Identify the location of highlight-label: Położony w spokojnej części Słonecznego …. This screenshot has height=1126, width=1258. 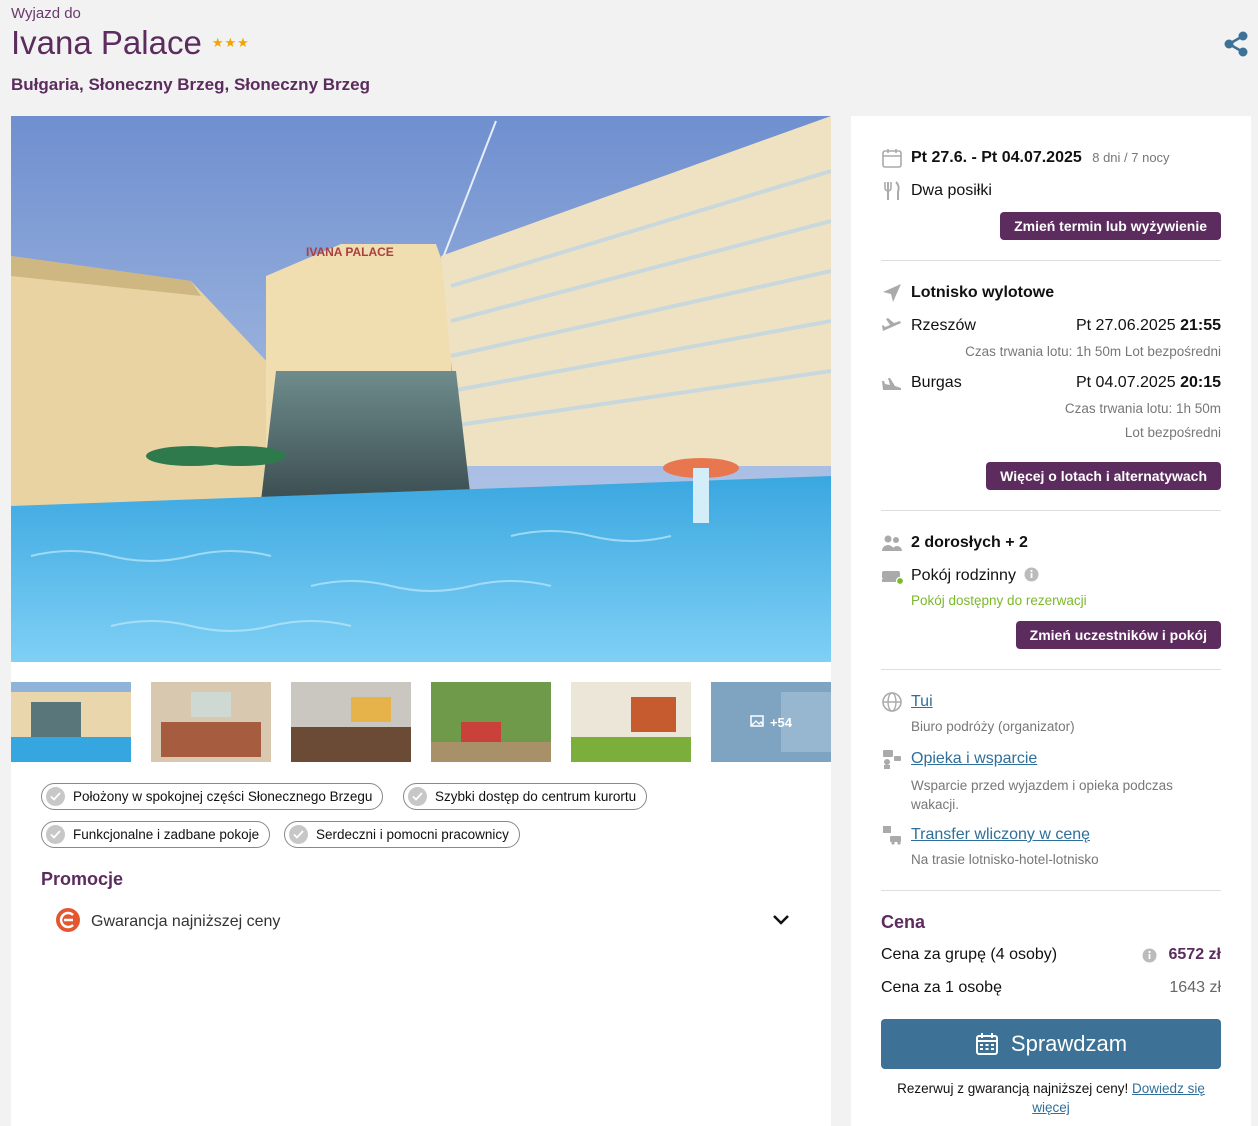
(223, 796).